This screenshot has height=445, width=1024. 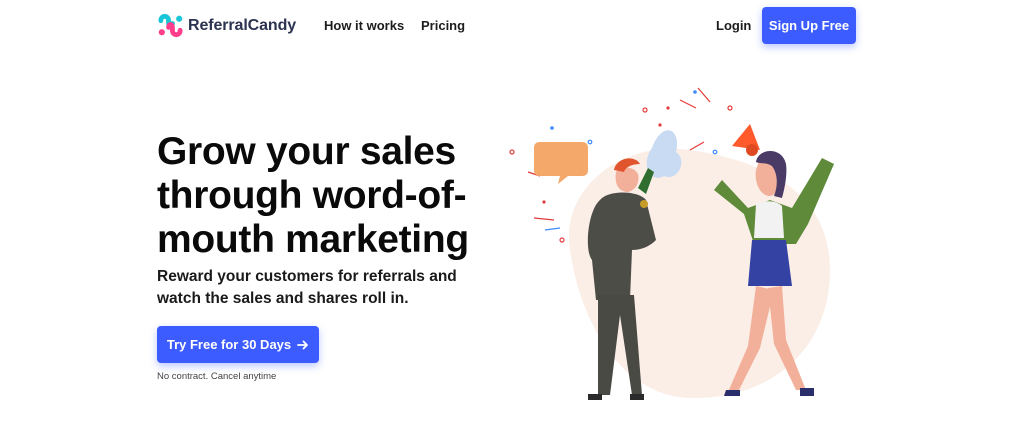 I want to click on login-link: Login, so click(x=733, y=25).